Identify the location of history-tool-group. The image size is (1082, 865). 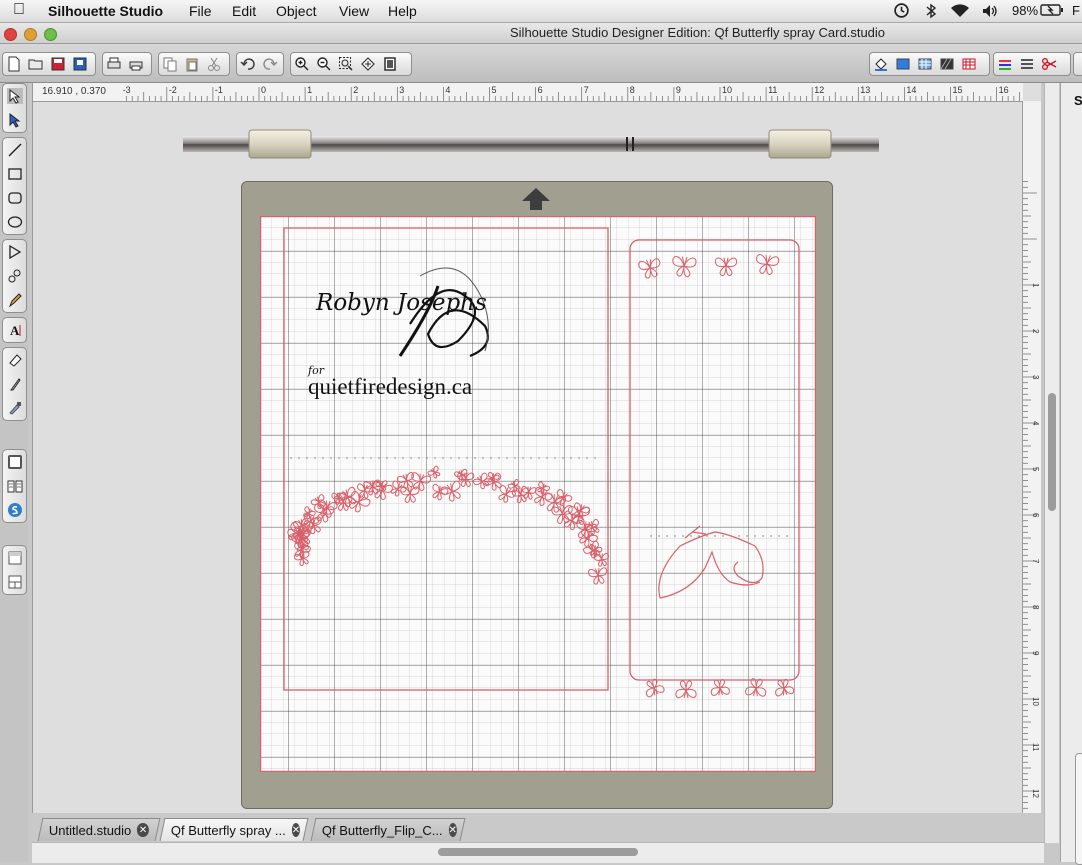
(260, 64).